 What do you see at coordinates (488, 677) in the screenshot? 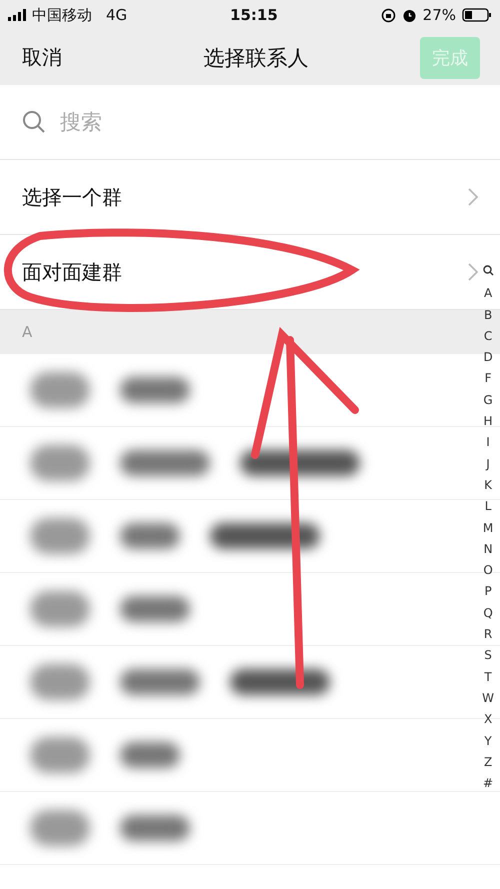
I see `index-letter: T` at bounding box center [488, 677].